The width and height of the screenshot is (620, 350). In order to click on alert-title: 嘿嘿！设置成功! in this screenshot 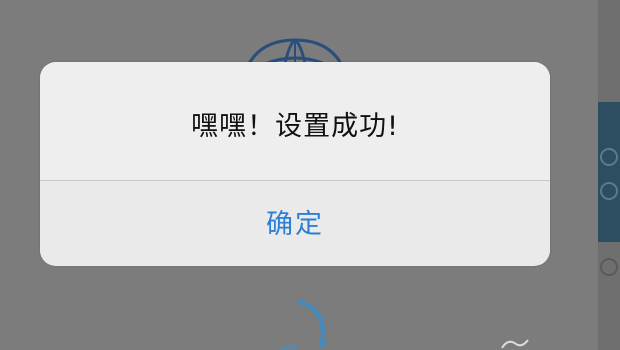, I will do `click(295, 126)`.